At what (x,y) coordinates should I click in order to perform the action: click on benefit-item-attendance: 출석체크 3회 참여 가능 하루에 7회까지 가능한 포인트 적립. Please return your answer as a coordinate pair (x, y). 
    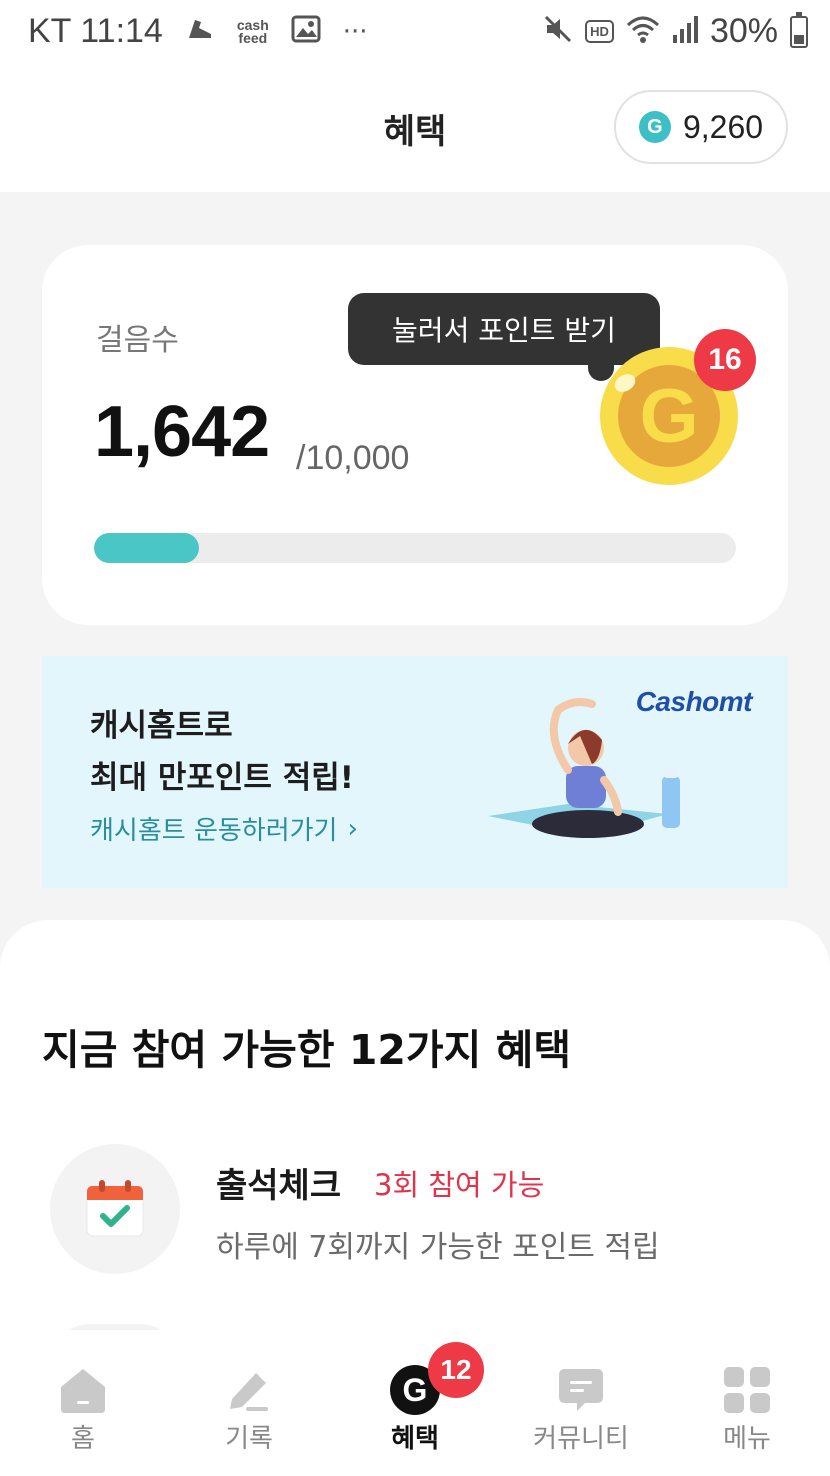
    Looking at the image, I should click on (420, 1209).